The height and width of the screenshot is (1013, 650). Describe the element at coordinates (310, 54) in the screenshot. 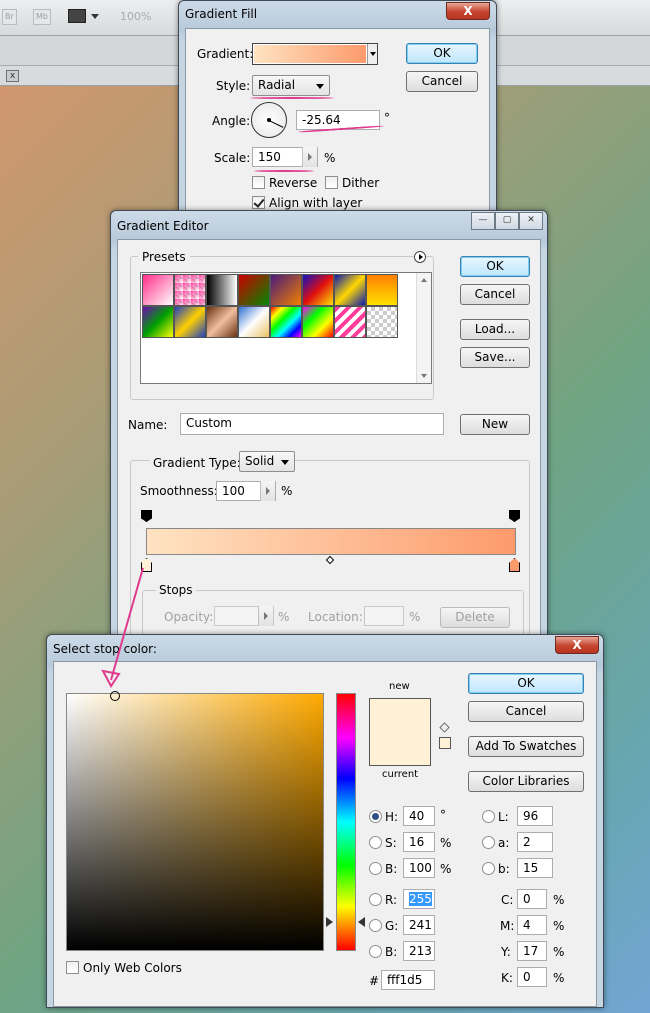

I see `gradient-preview` at that location.